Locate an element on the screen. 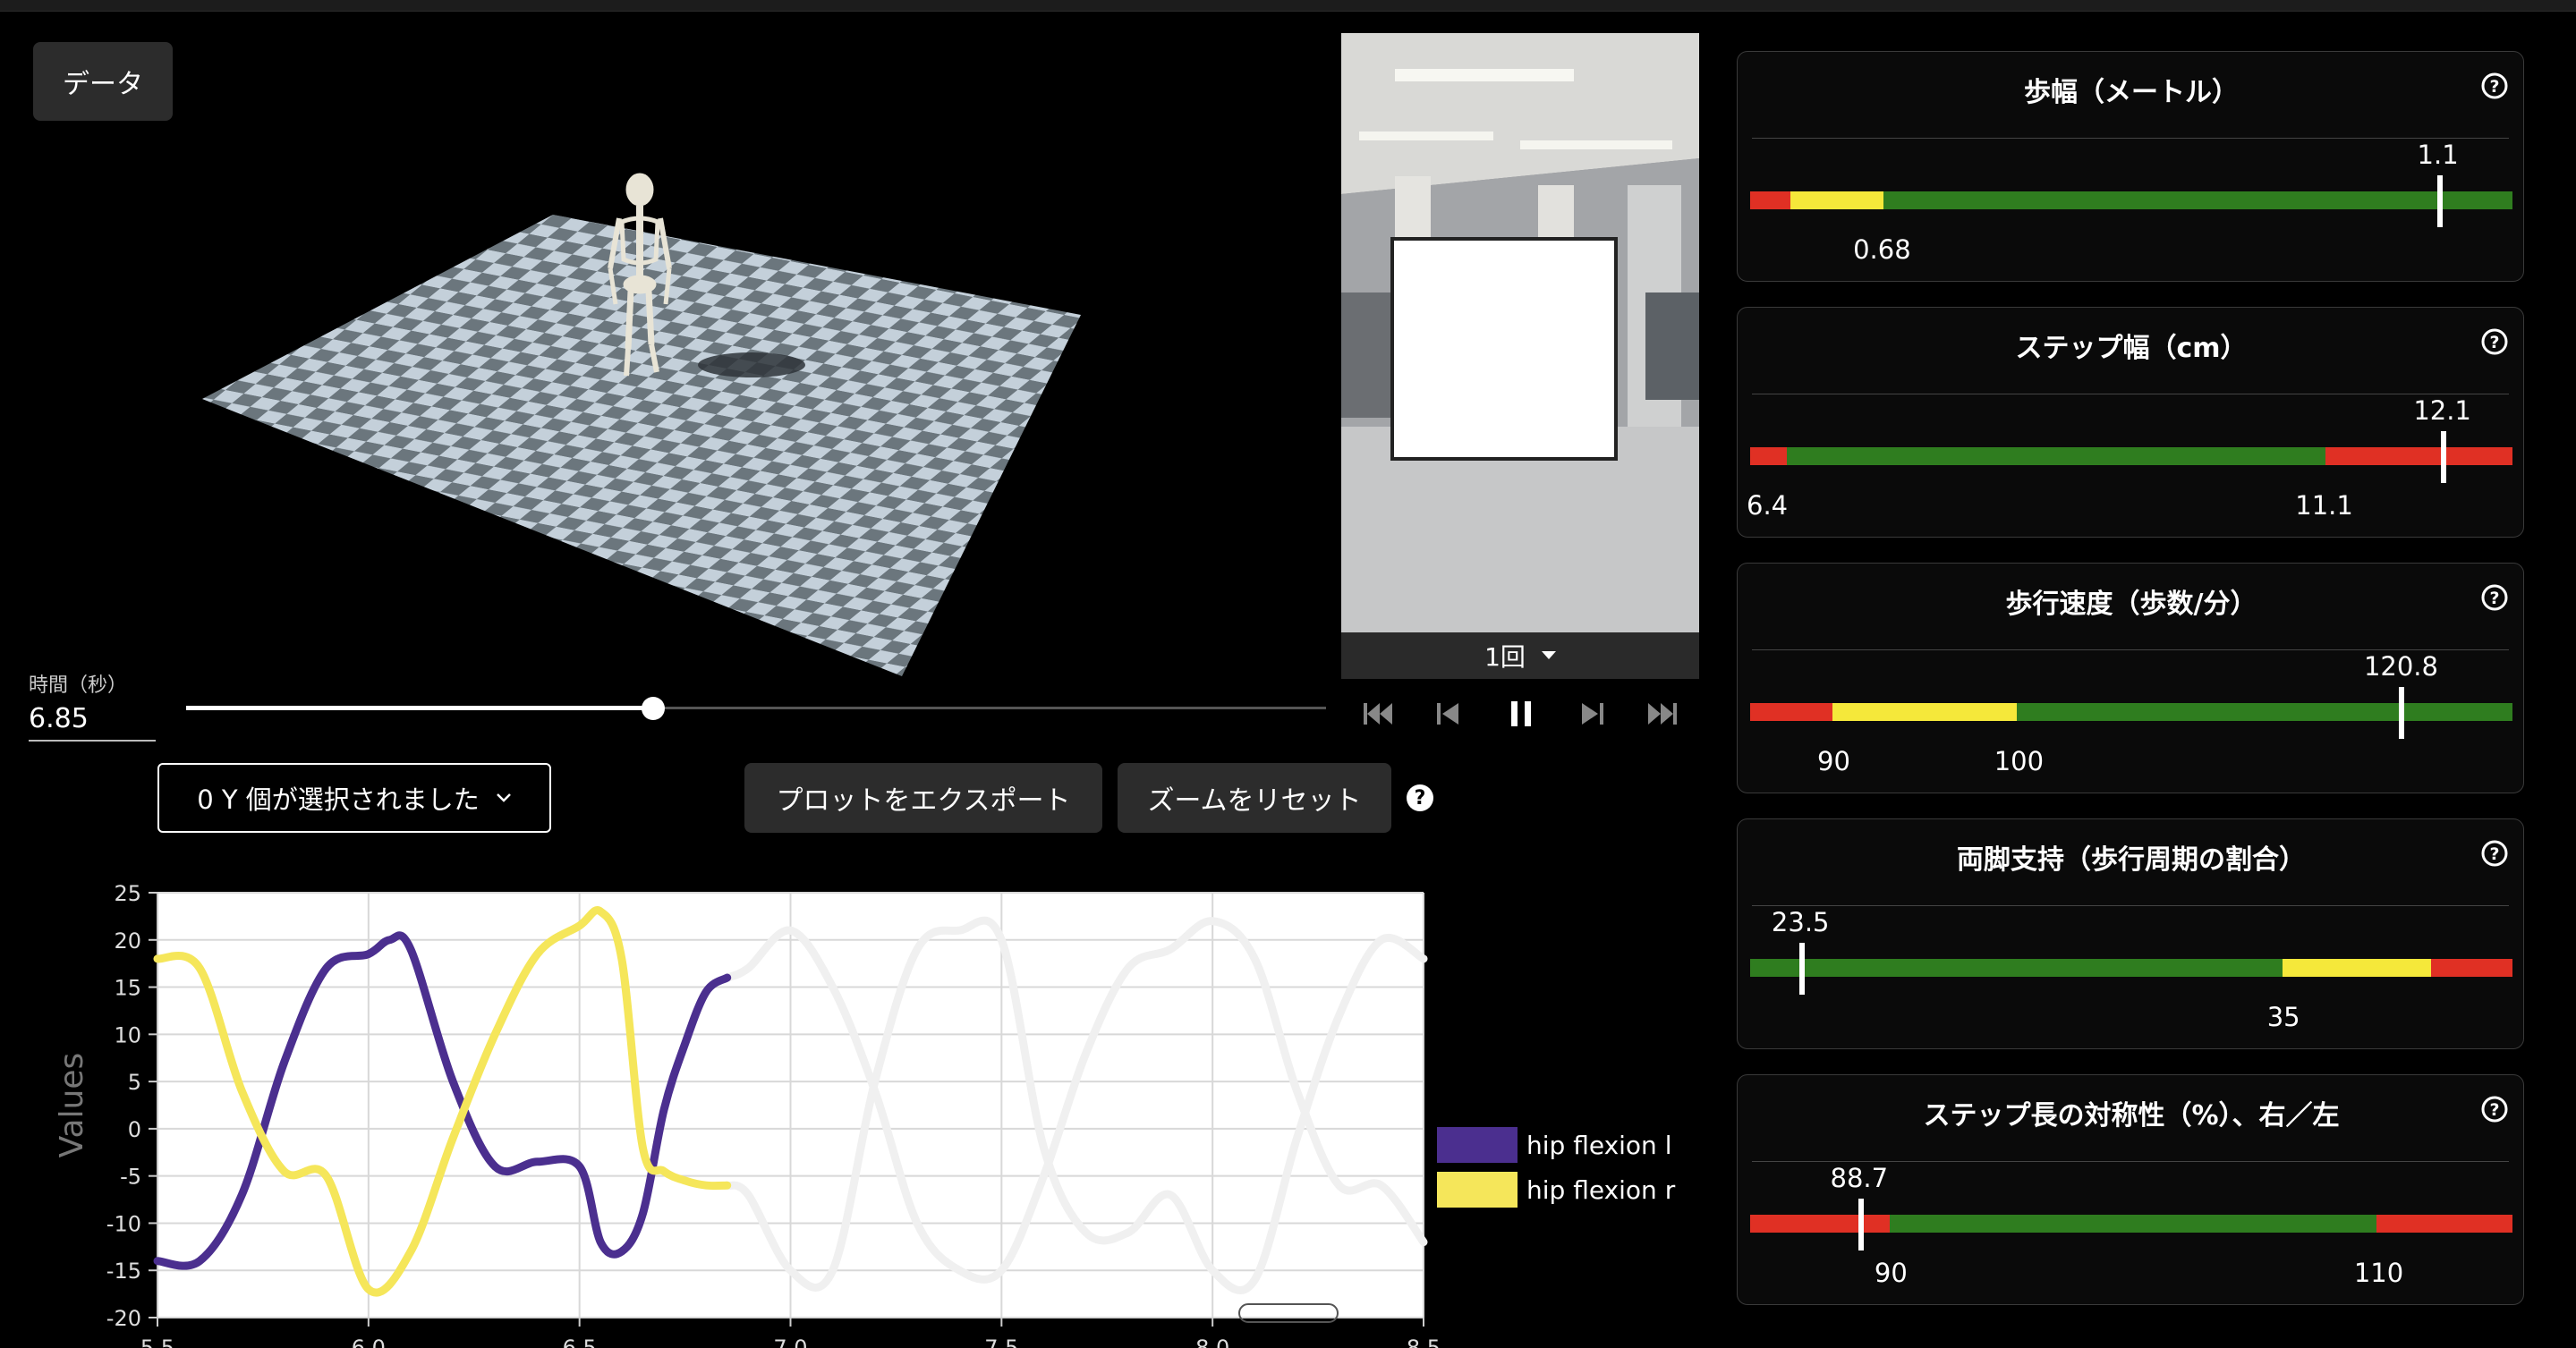 The height and width of the screenshot is (1348, 2576). export-plot-button: プロットをエクスポート is located at coordinates (923, 798).